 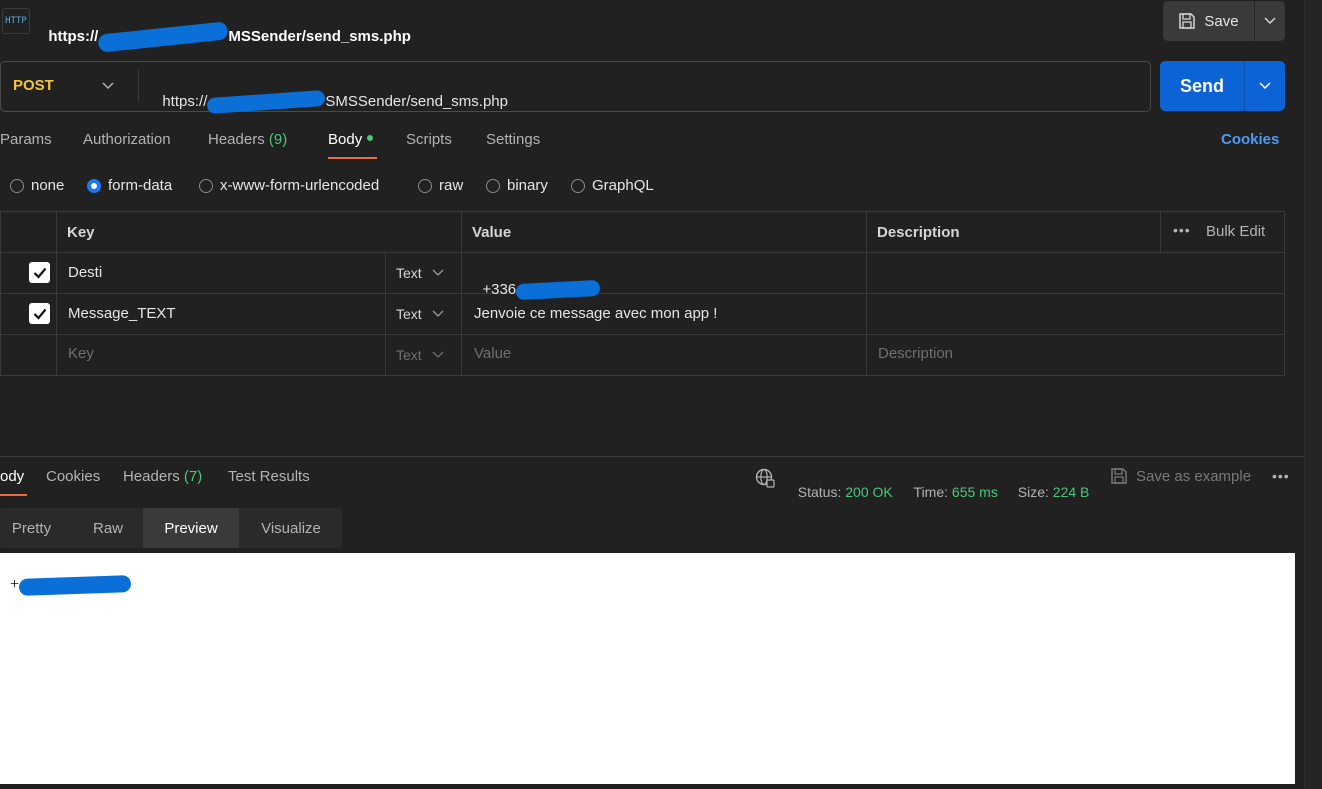 I want to click on tab-body-label: Body, so click(x=345, y=139).